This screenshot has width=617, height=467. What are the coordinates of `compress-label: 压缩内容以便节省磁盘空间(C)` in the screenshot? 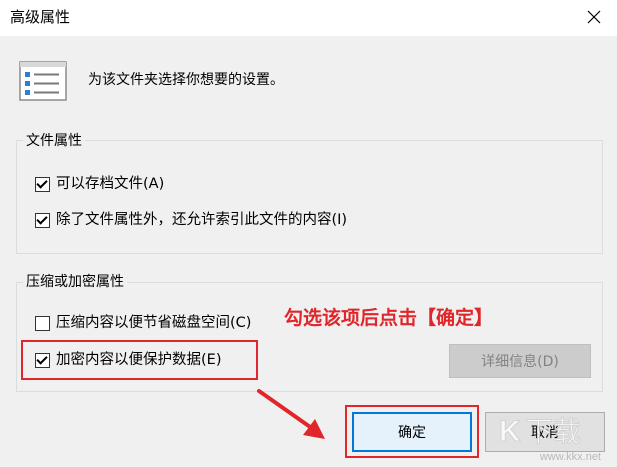 It's located at (154, 323).